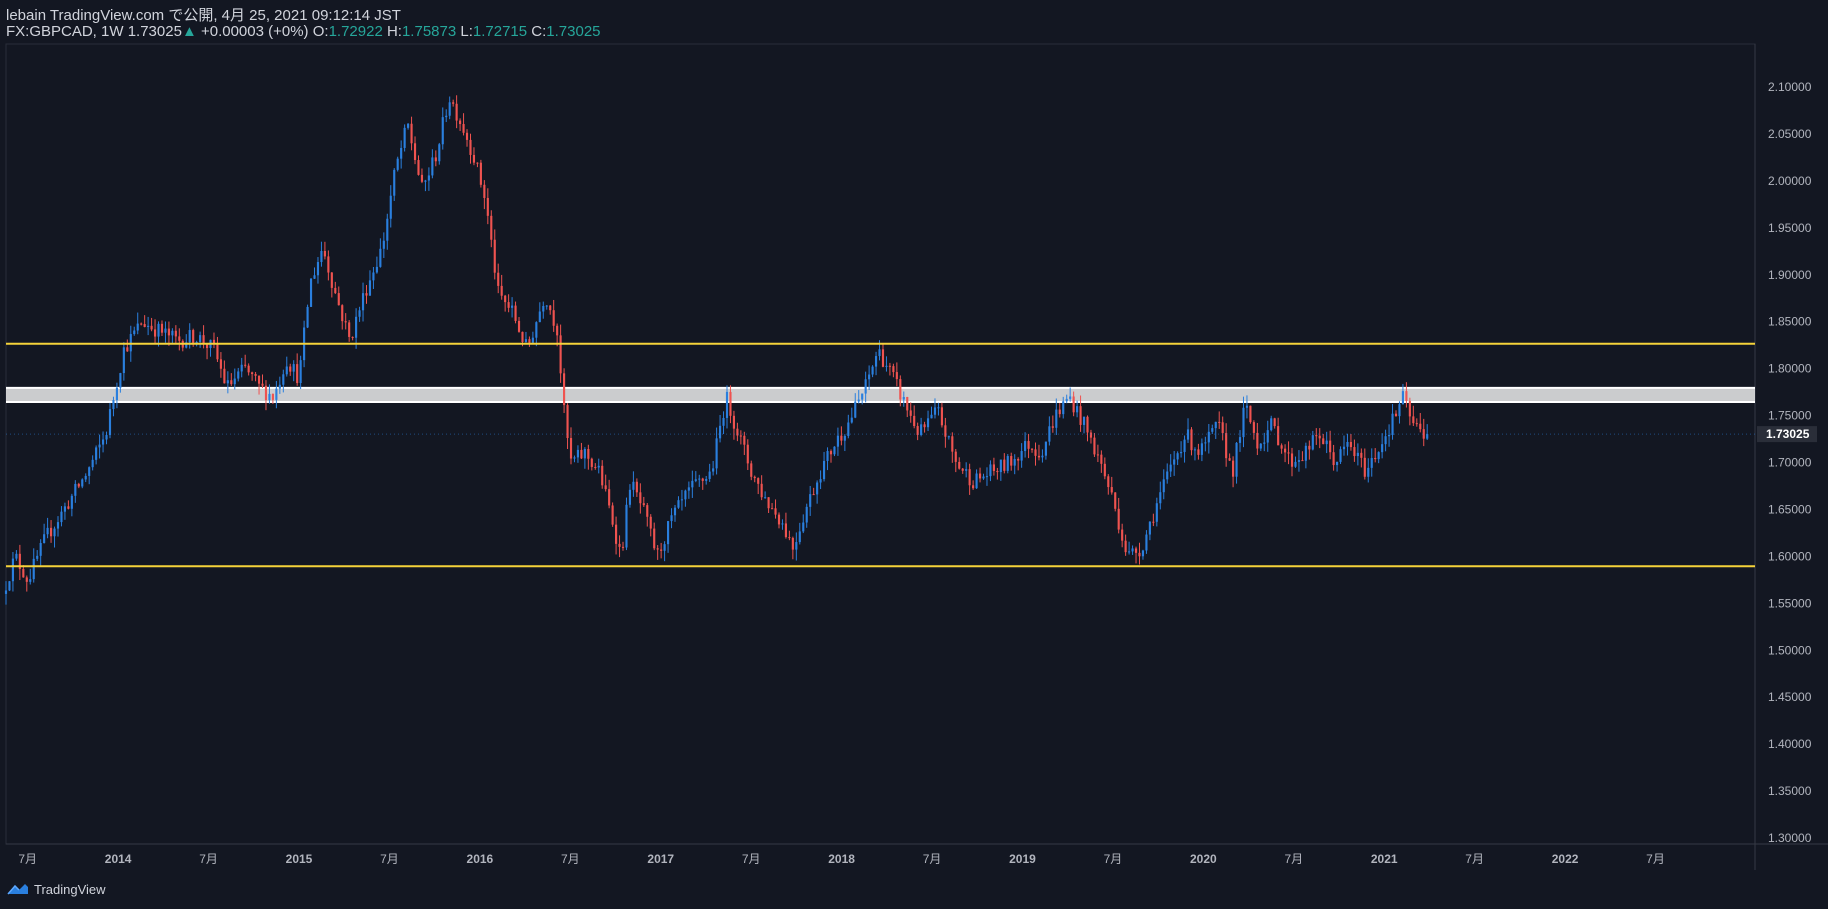 Image resolution: width=1828 pixels, height=909 pixels. I want to click on price-tick-label: 1.75000, so click(1790, 416).